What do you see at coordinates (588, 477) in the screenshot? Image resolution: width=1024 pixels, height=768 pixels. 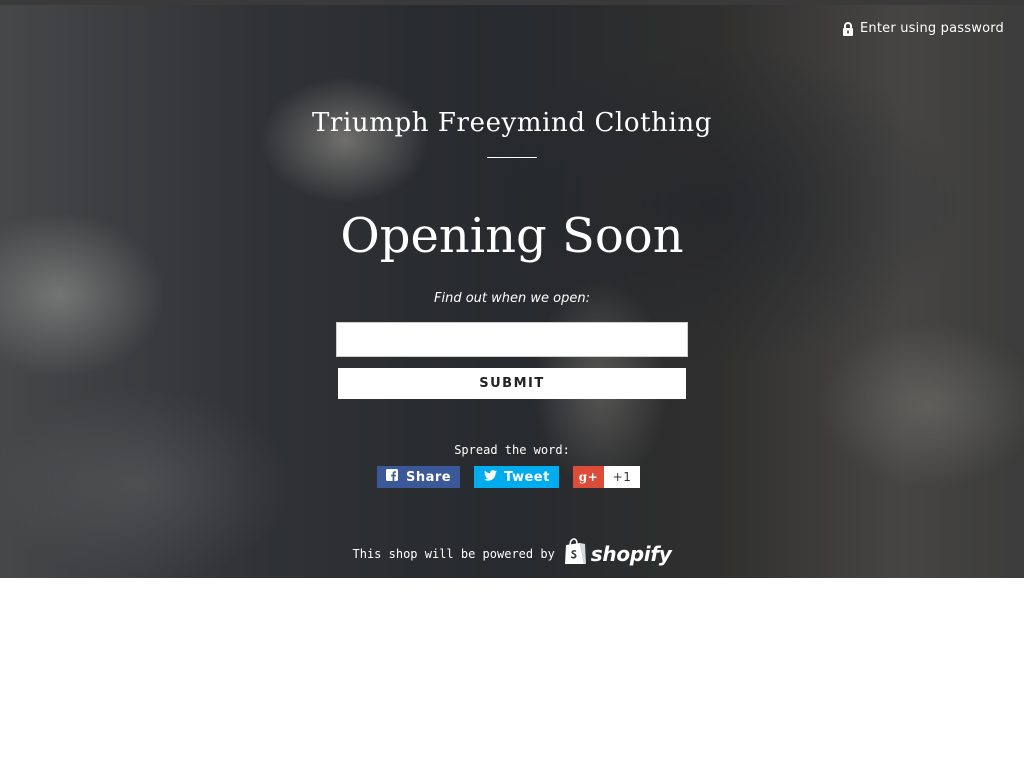 I see `google-plus-icon: g+` at bounding box center [588, 477].